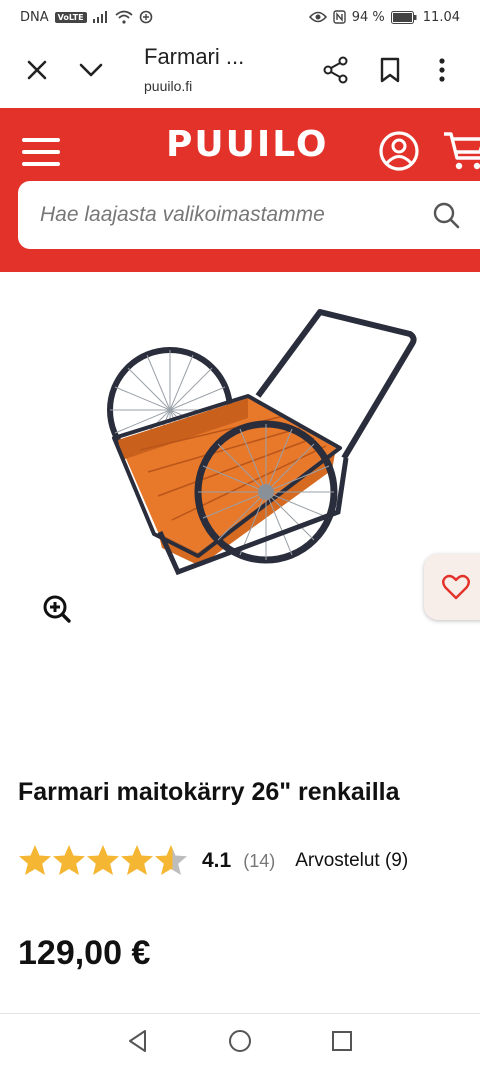 Image resolution: width=480 pixels, height=1067 pixels. I want to click on home-icon, so click(240, 1041).